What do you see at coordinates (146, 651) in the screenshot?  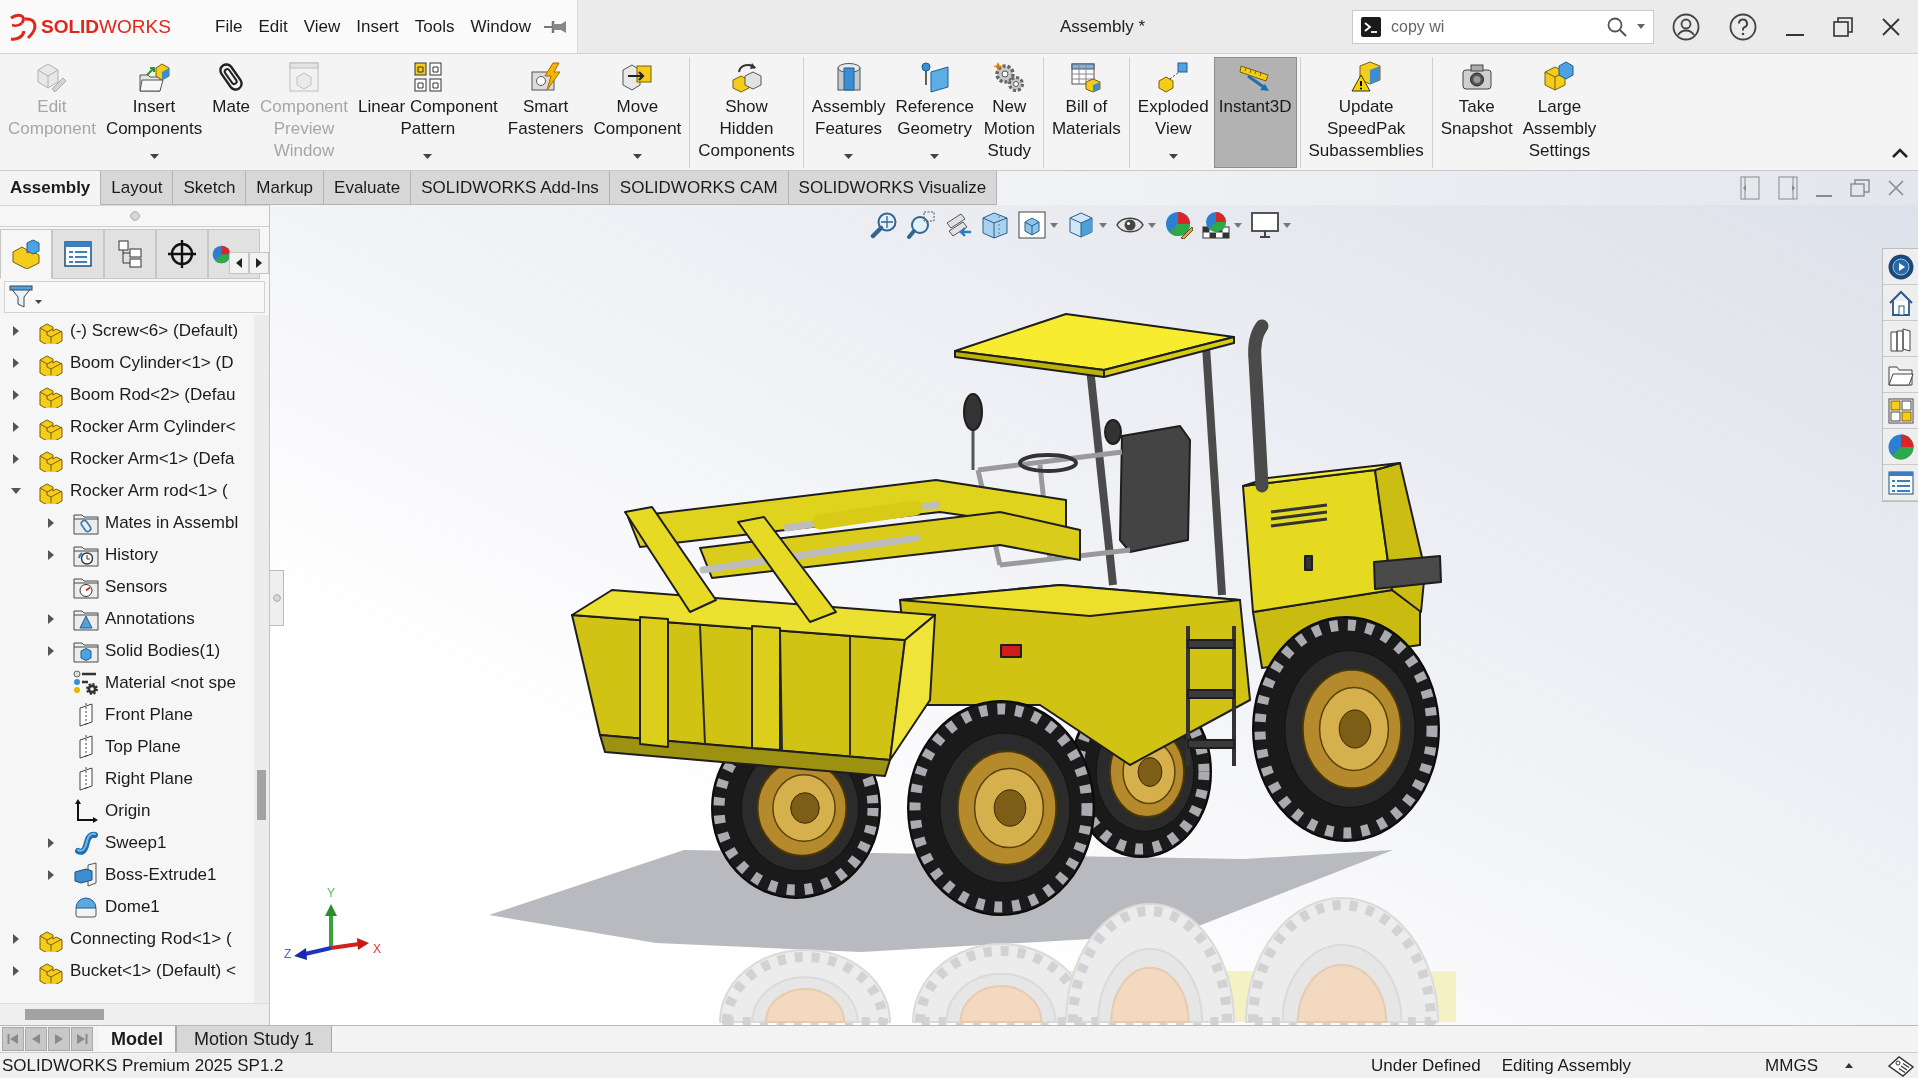 I see `tree-item: Solid Bodies(1)` at bounding box center [146, 651].